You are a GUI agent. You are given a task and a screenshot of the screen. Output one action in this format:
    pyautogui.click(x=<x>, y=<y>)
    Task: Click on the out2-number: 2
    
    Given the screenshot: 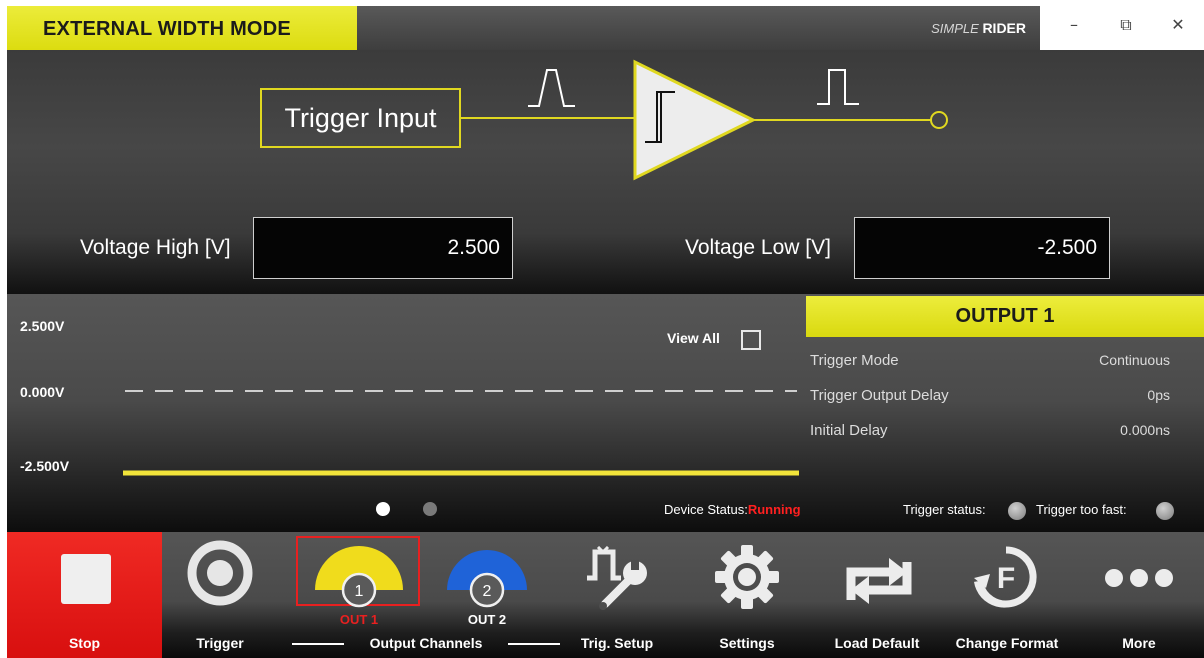 What is the action you would take?
    pyautogui.click(x=487, y=591)
    